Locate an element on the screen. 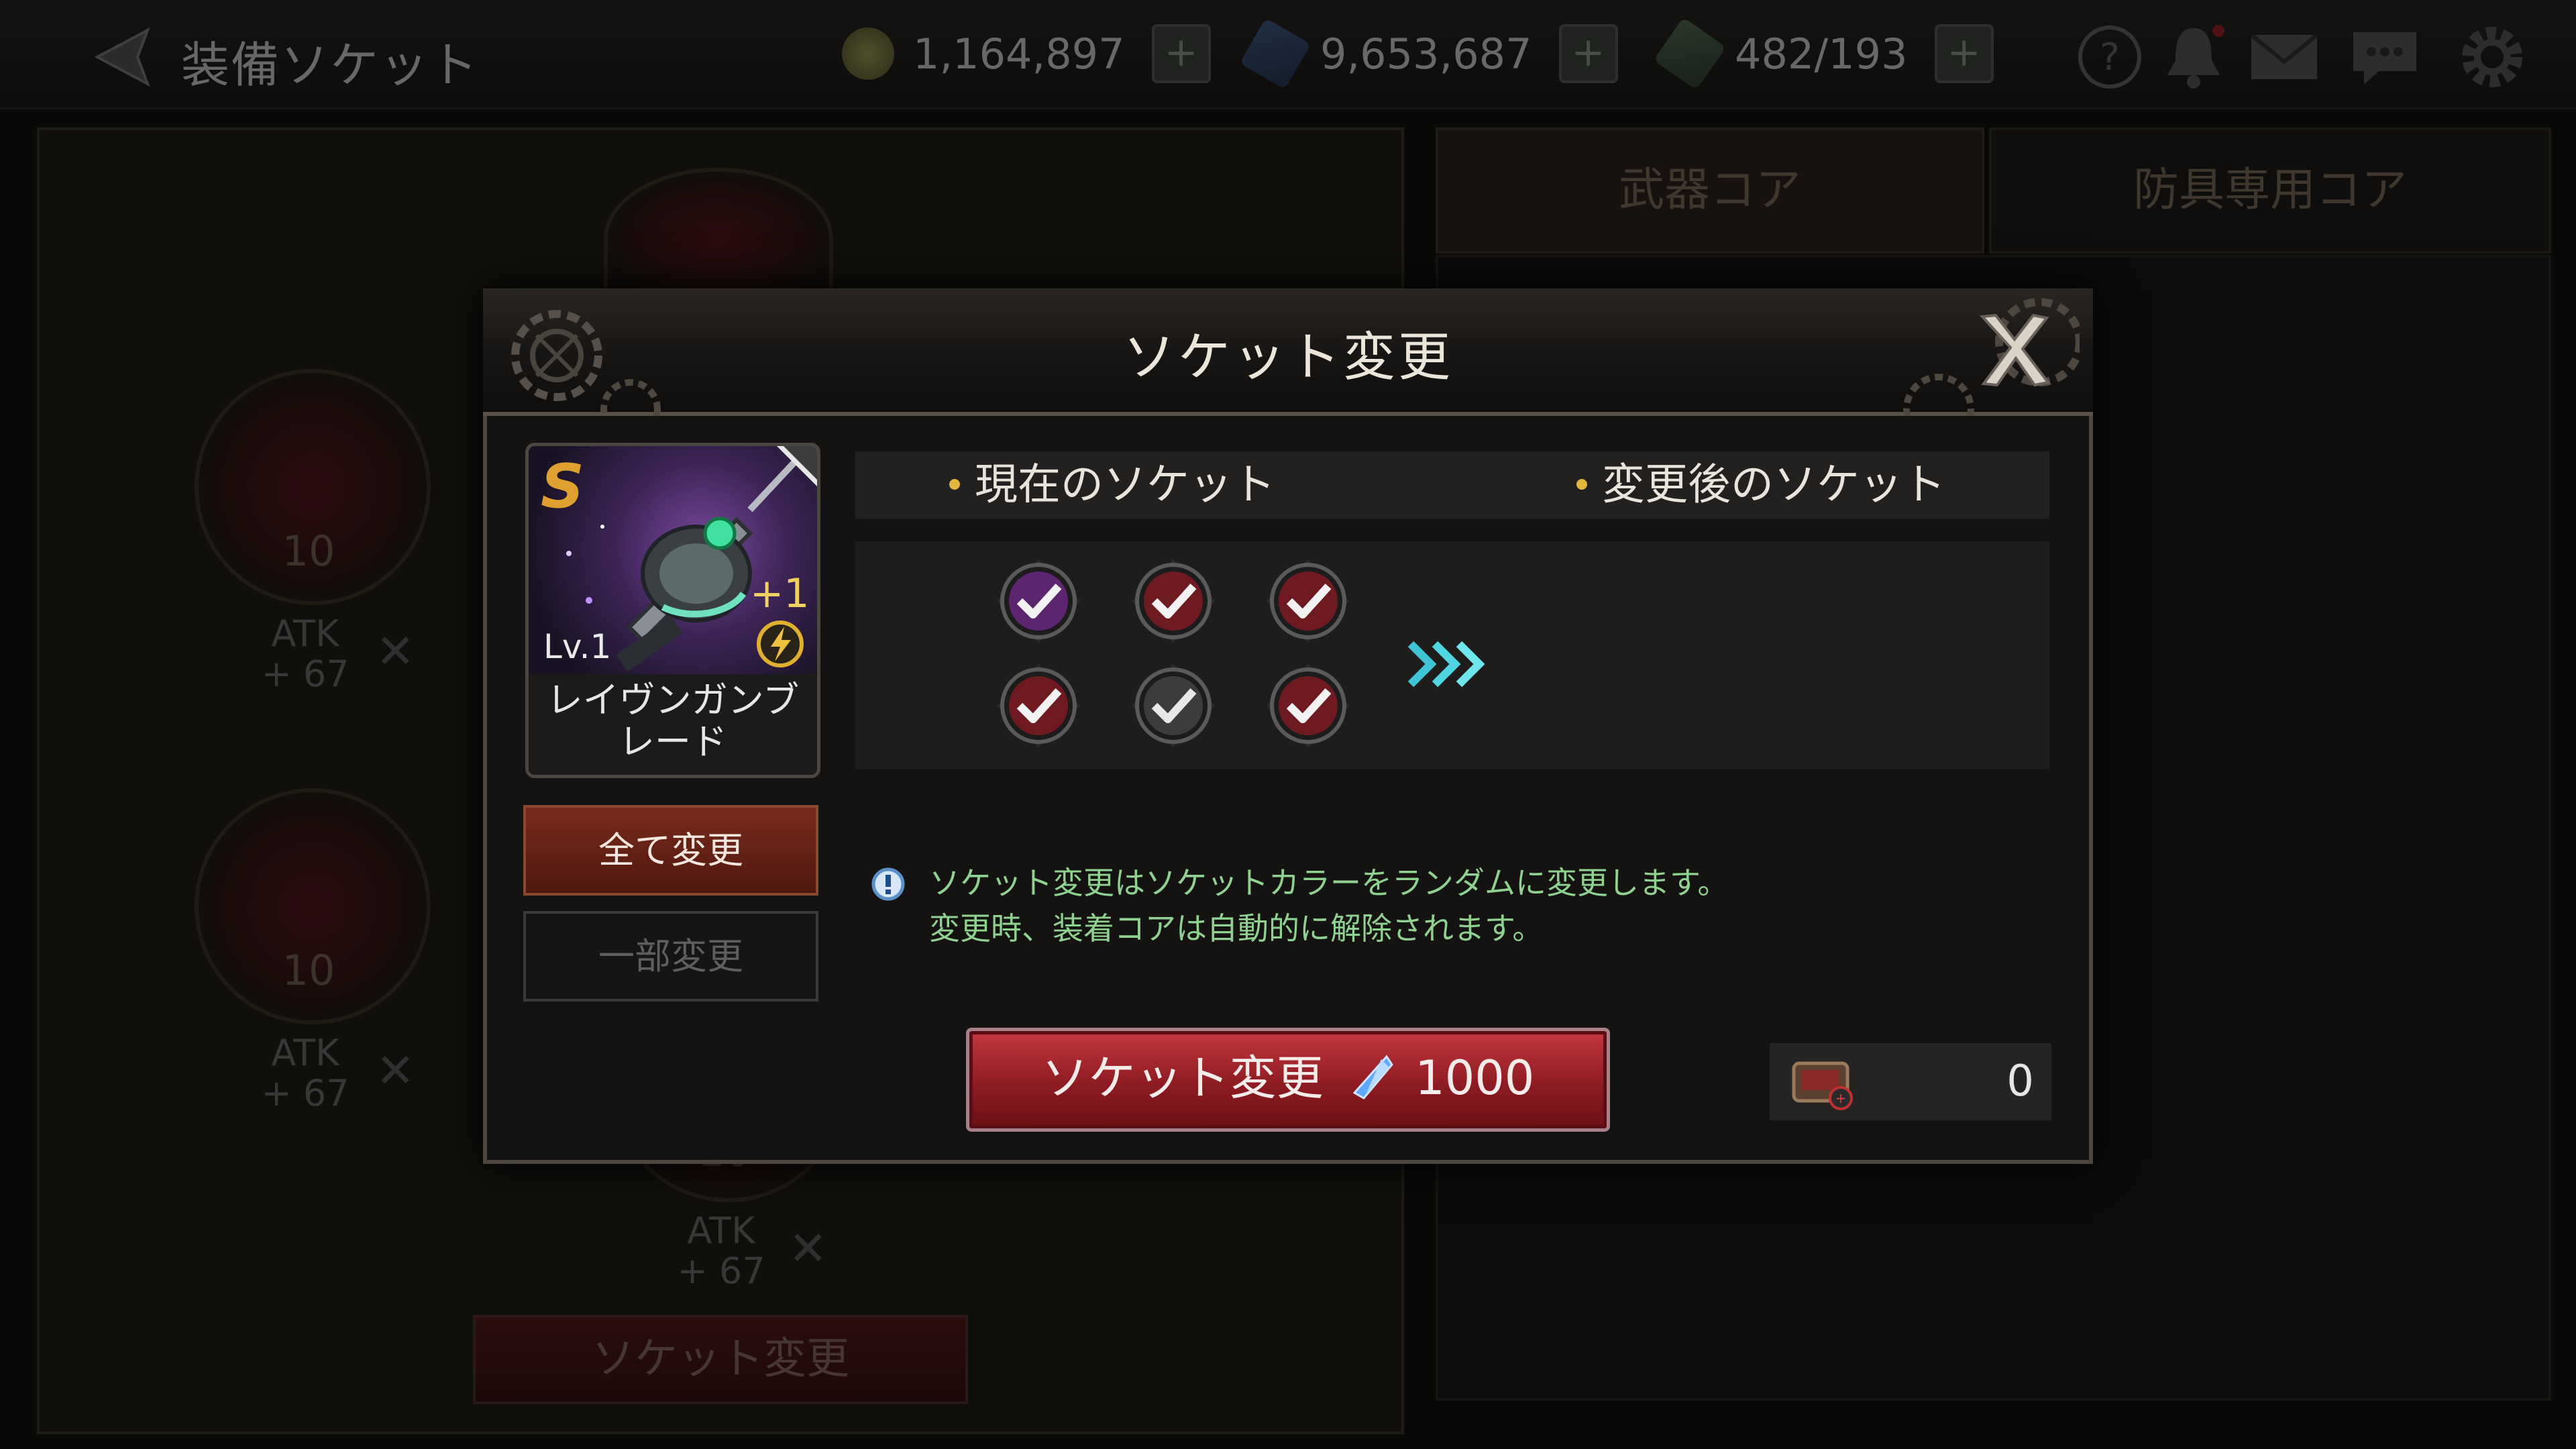  info-text-line-2: 変更時、装着コアは自動的に解除されます。 is located at coordinates (1236, 928).